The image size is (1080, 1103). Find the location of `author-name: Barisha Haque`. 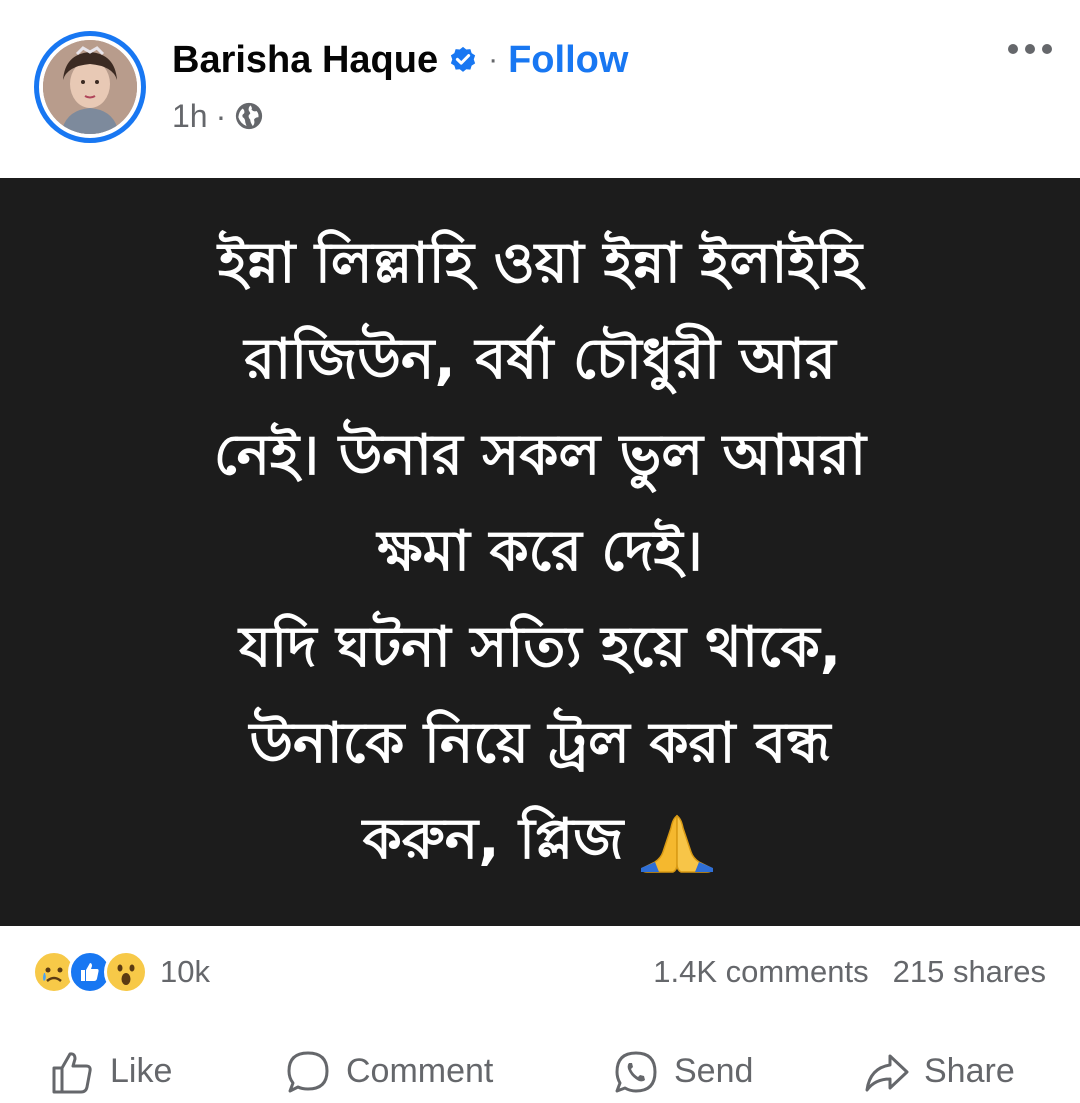

author-name: Barisha Haque is located at coordinates (305, 60).